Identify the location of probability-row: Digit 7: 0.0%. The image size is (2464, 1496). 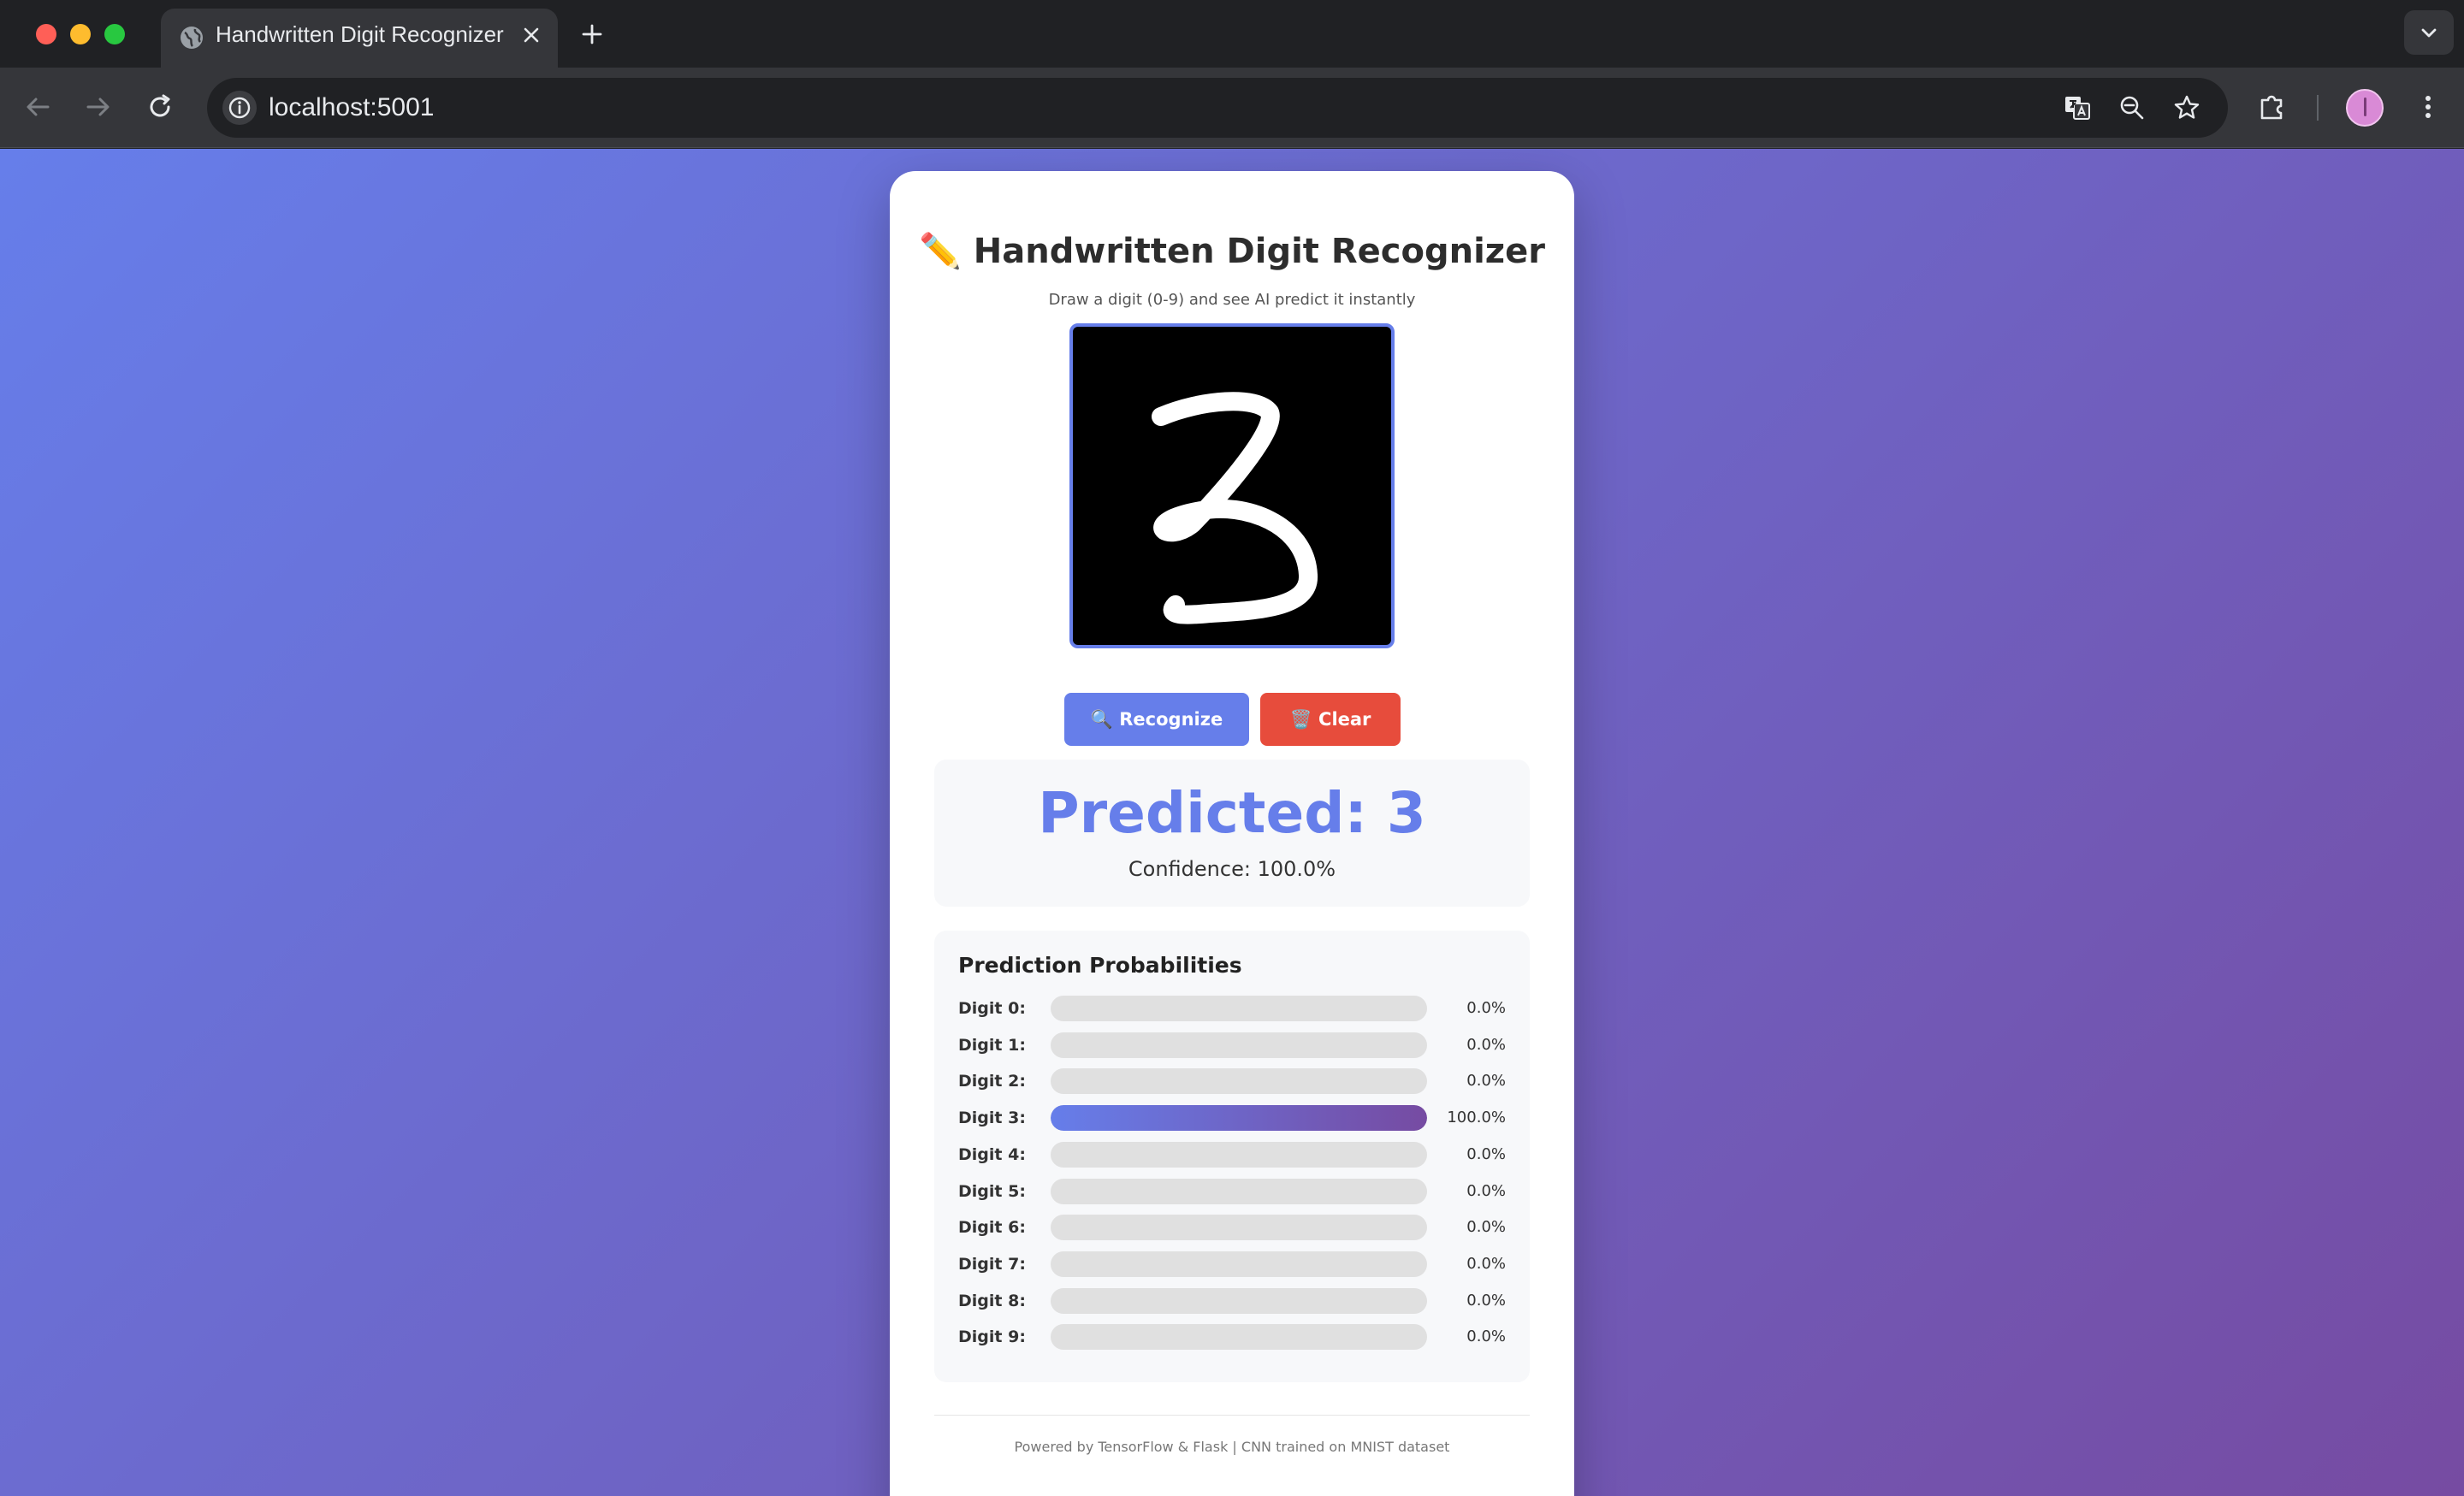
(1232, 1265).